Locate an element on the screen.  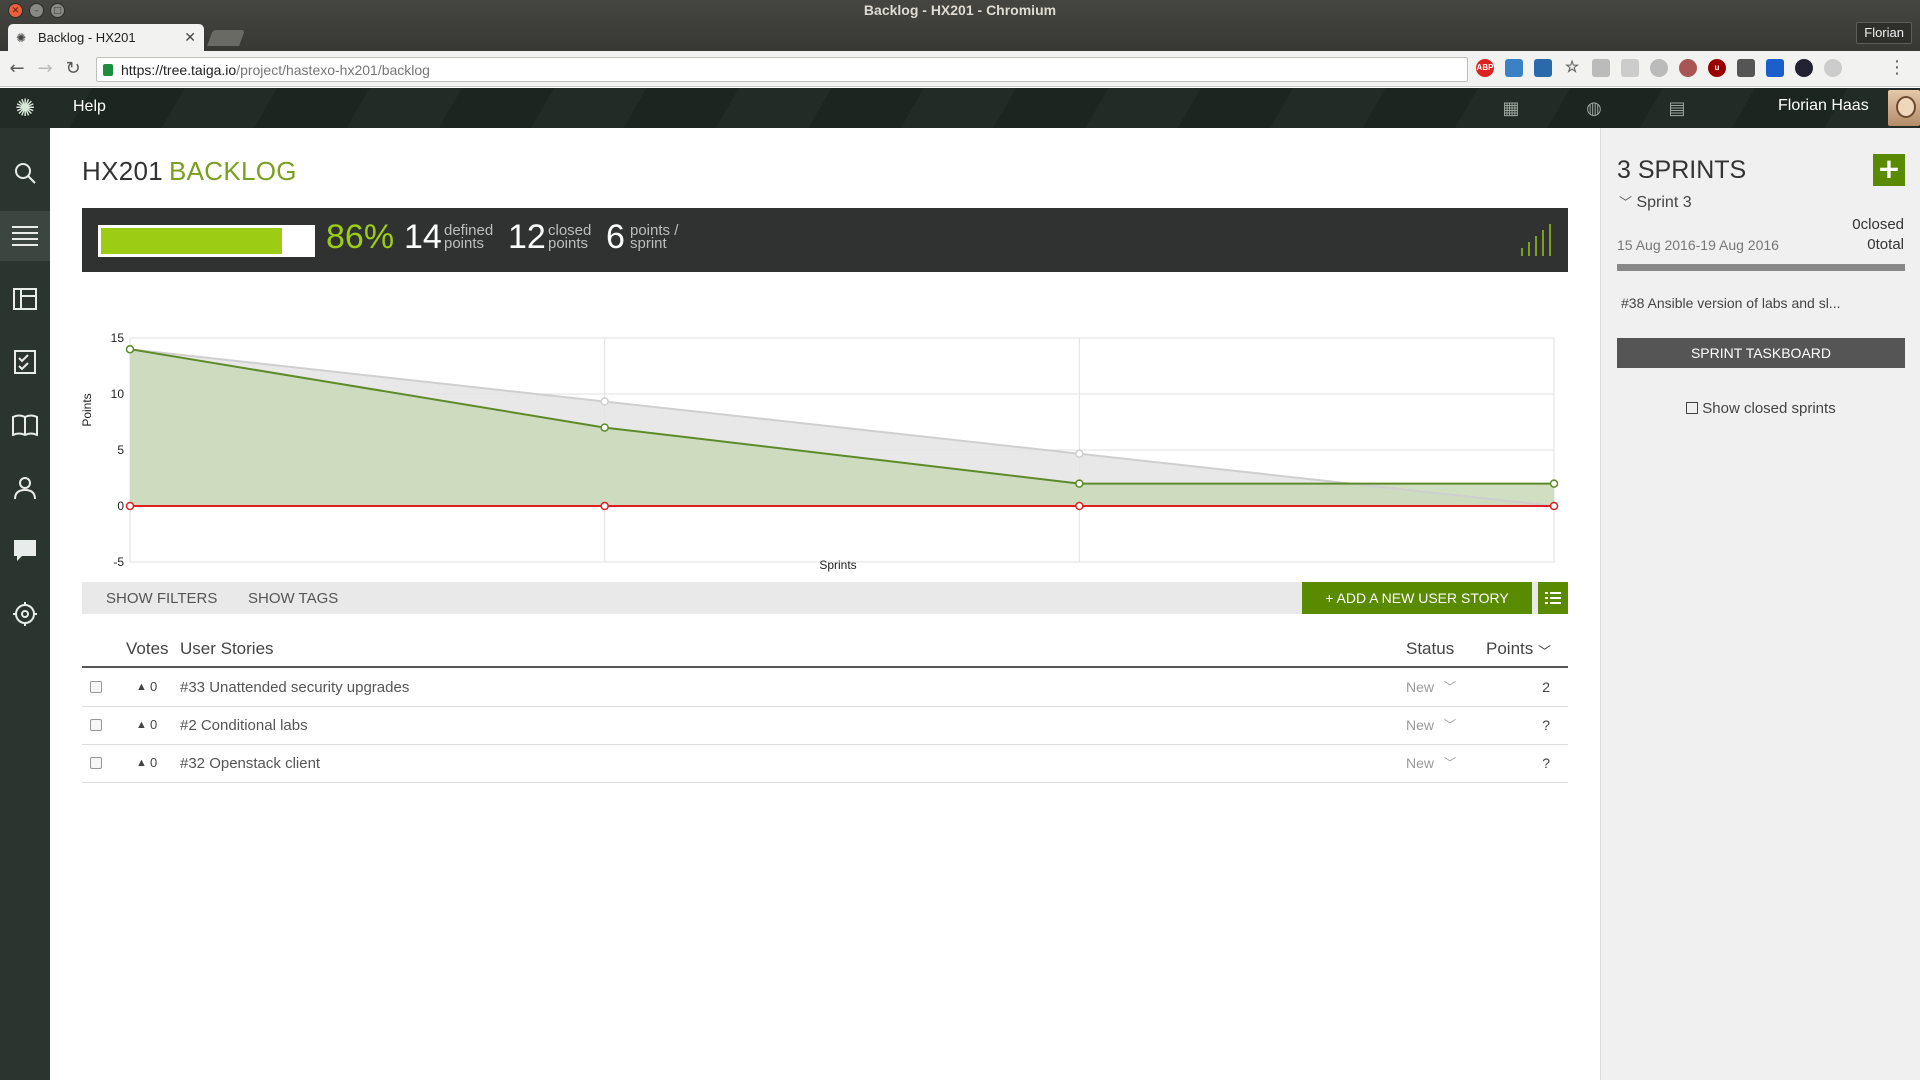
new-tab-button is located at coordinates (226, 38).